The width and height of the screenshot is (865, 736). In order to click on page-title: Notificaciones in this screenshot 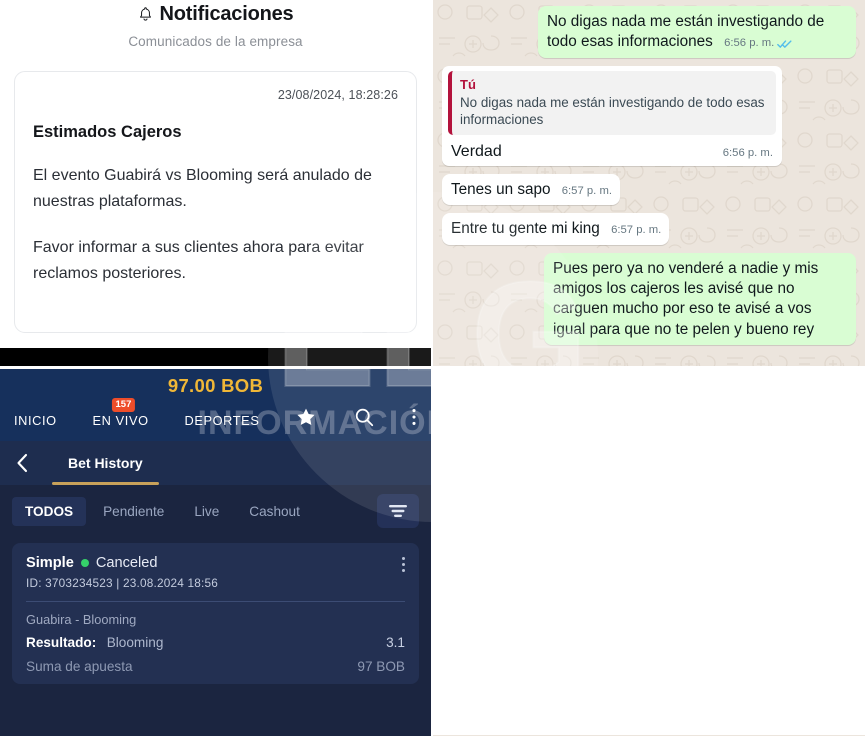, I will do `click(215, 14)`.